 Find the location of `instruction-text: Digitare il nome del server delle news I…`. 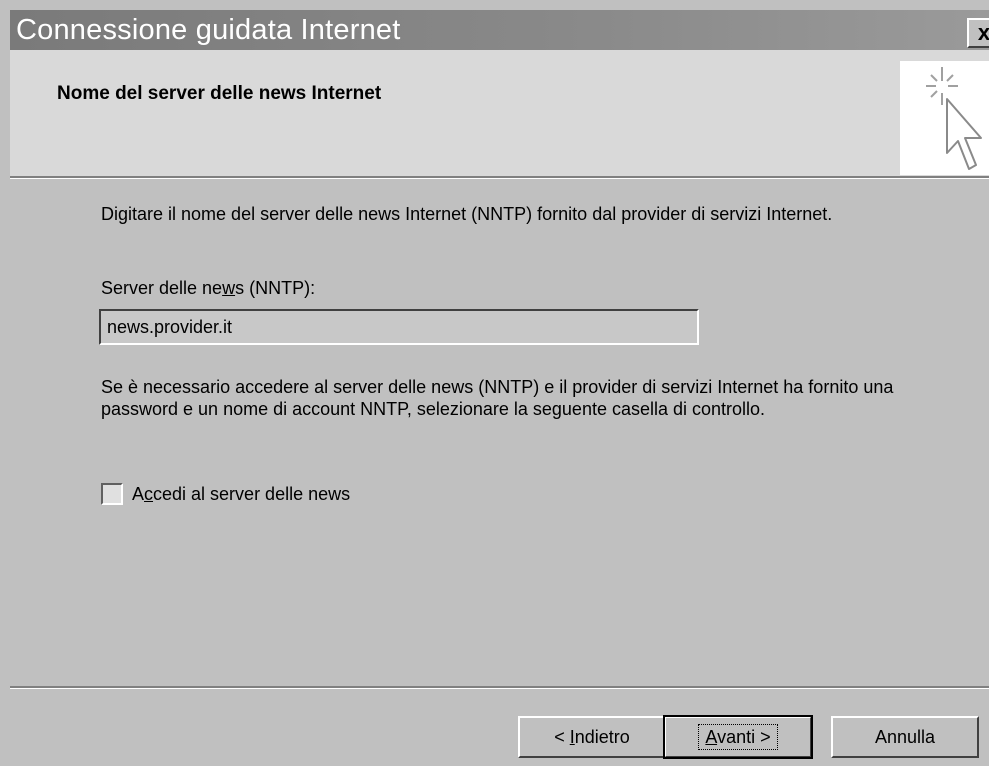

instruction-text: Digitare il nome del server delle news I… is located at coordinates (467, 214).